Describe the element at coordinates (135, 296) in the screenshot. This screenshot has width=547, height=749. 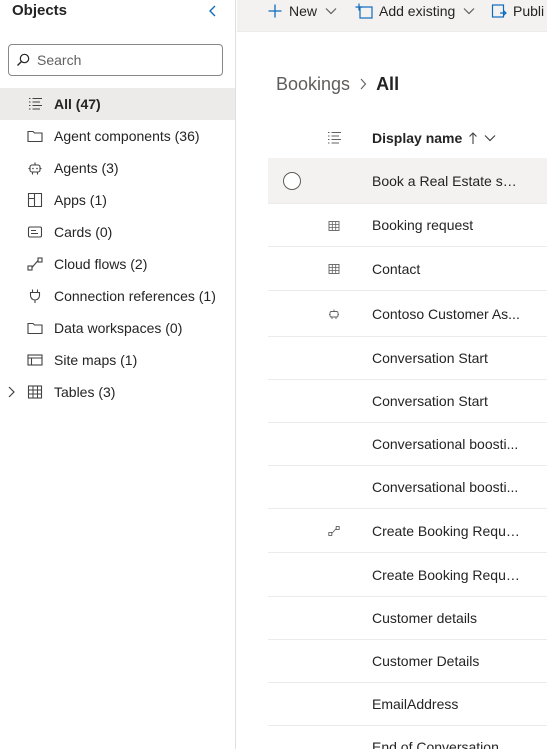
I see `objects-item-label: Connection references (1)` at that location.